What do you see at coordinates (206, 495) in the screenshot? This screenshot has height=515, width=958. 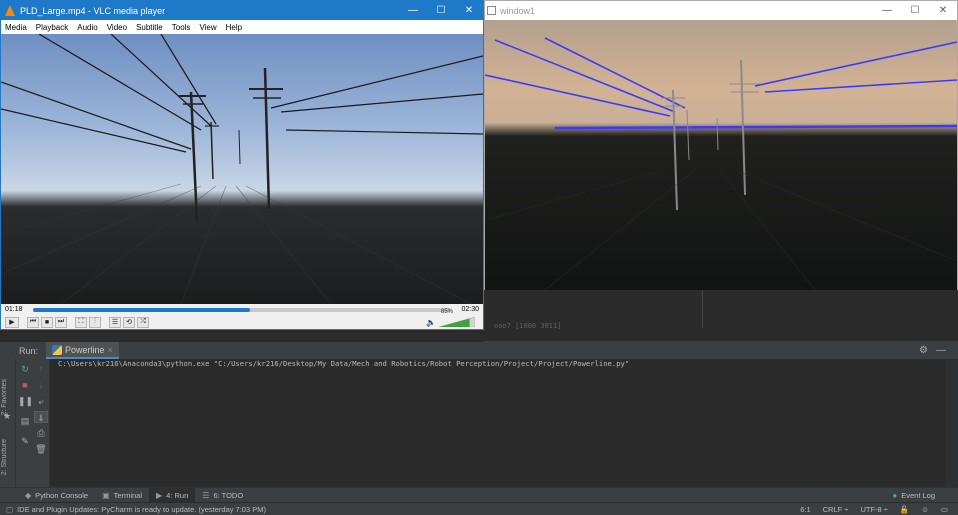 I see `todo-icon: ☰` at bounding box center [206, 495].